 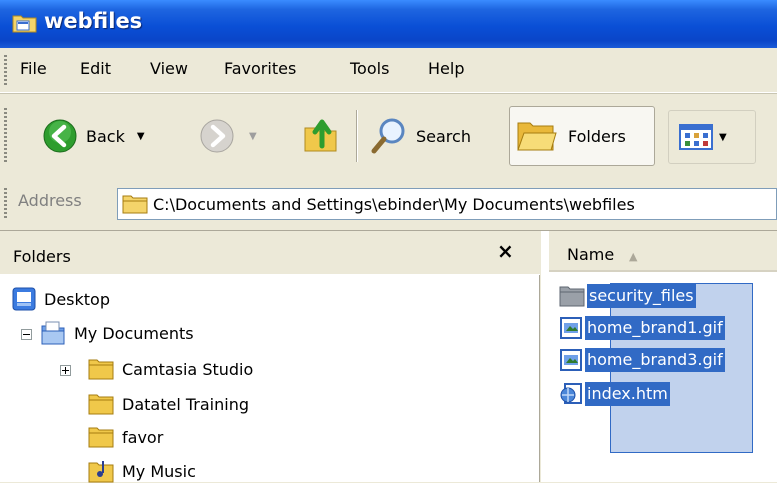 I want to click on tree-item-label: My Documents, so click(x=134, y=333).